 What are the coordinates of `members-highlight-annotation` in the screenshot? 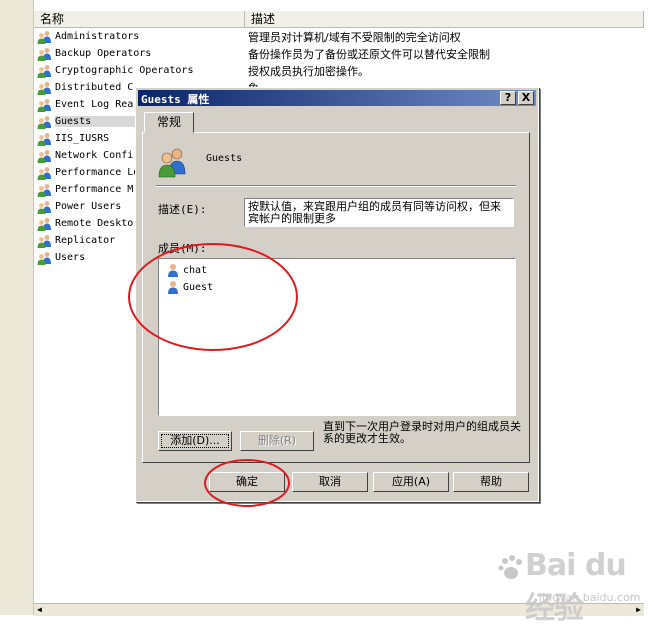 It's located at (213, 297).